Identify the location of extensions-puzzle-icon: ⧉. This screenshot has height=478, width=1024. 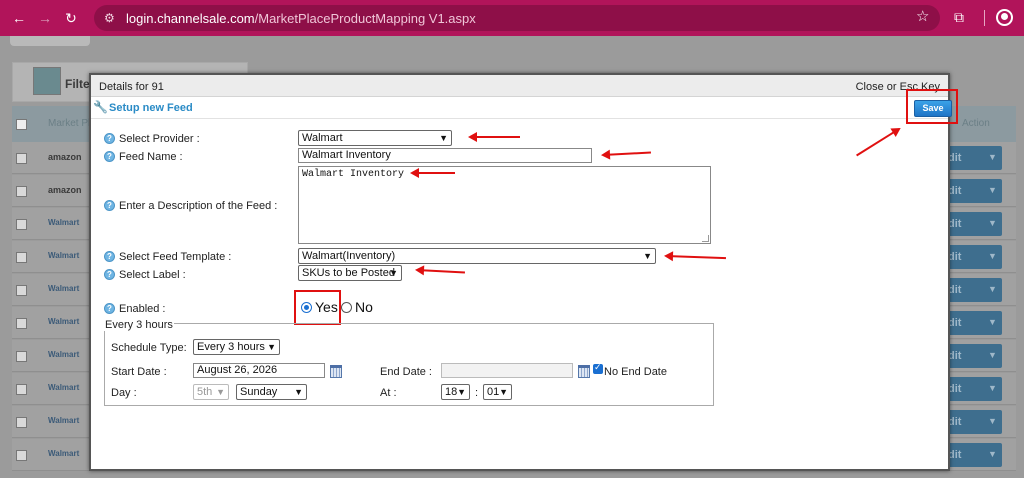
(962, 17).